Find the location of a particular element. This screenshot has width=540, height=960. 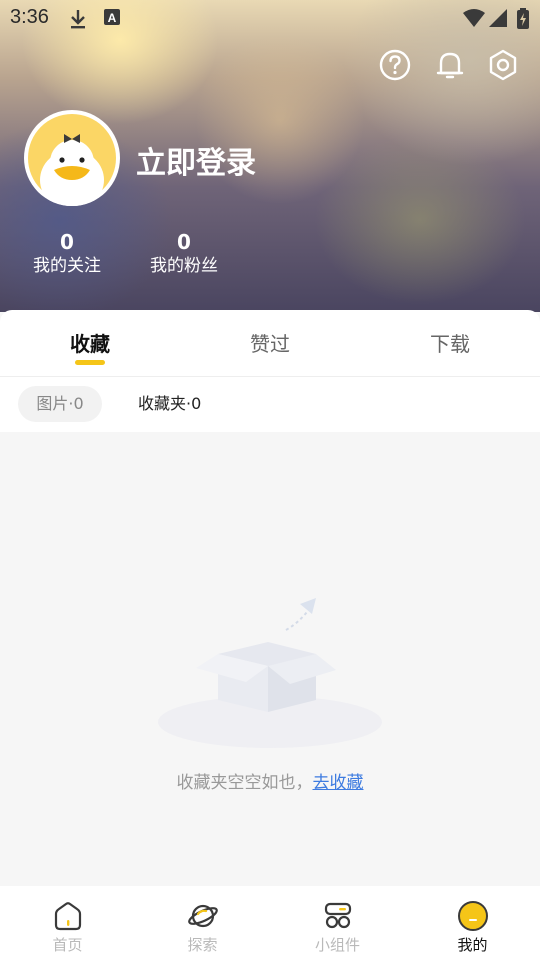

go-favorite-link: 去收藏 is located at coordinates (338, 783).